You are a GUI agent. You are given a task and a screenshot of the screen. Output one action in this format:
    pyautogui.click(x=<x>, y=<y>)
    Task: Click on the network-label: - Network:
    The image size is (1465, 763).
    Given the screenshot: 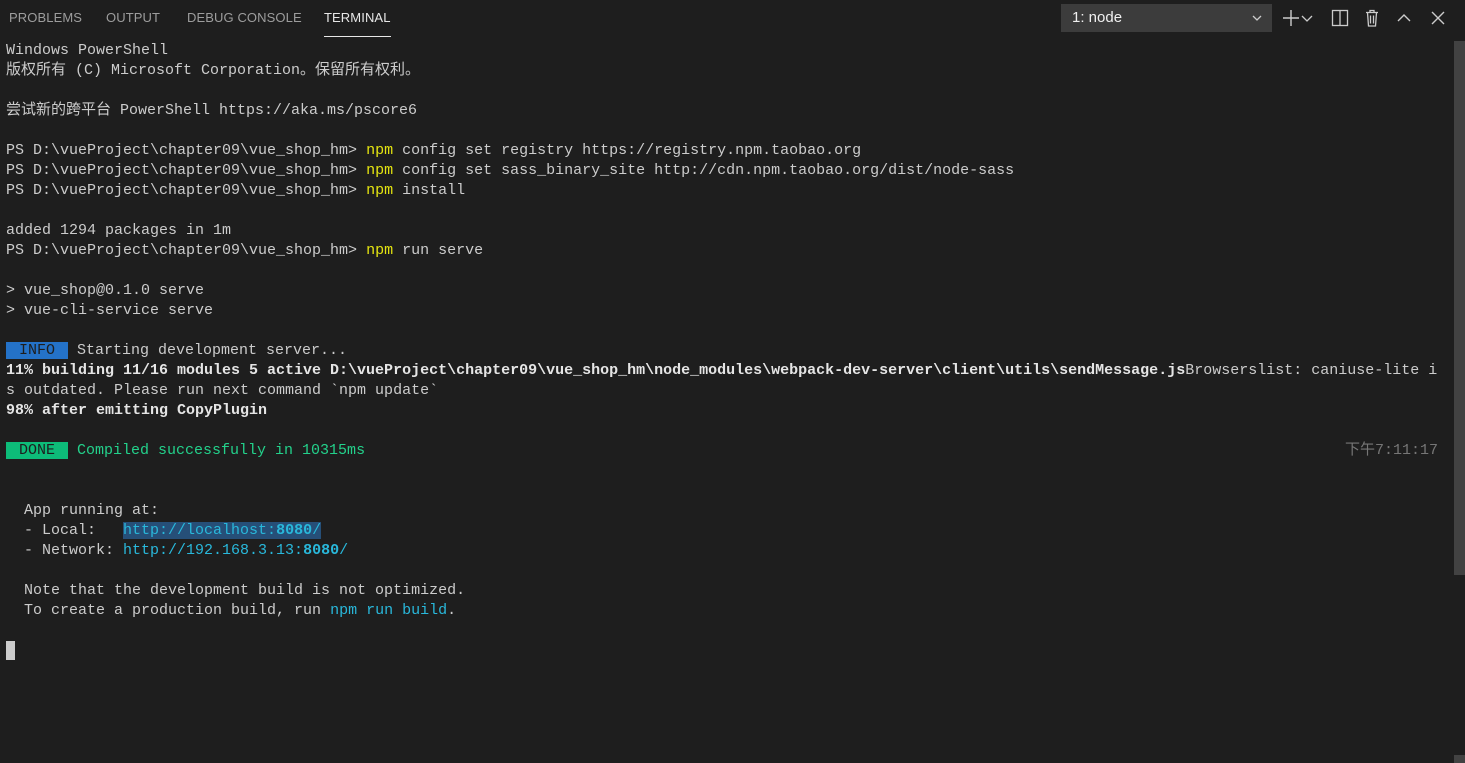 What is the action you would take?
    pyautogui.click(x=65, y=550)
    